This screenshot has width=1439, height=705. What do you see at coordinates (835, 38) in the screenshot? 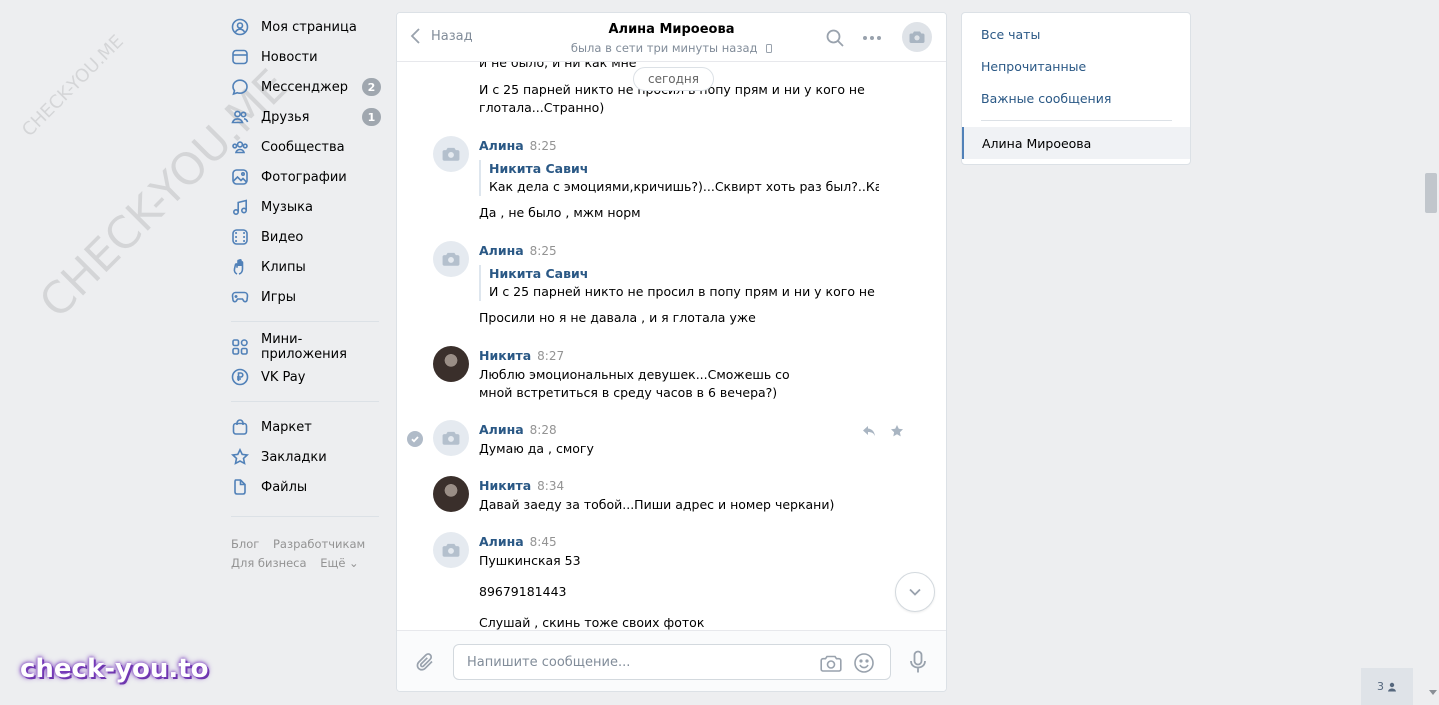
I see `search-icon` at bounding box center [835, 38].